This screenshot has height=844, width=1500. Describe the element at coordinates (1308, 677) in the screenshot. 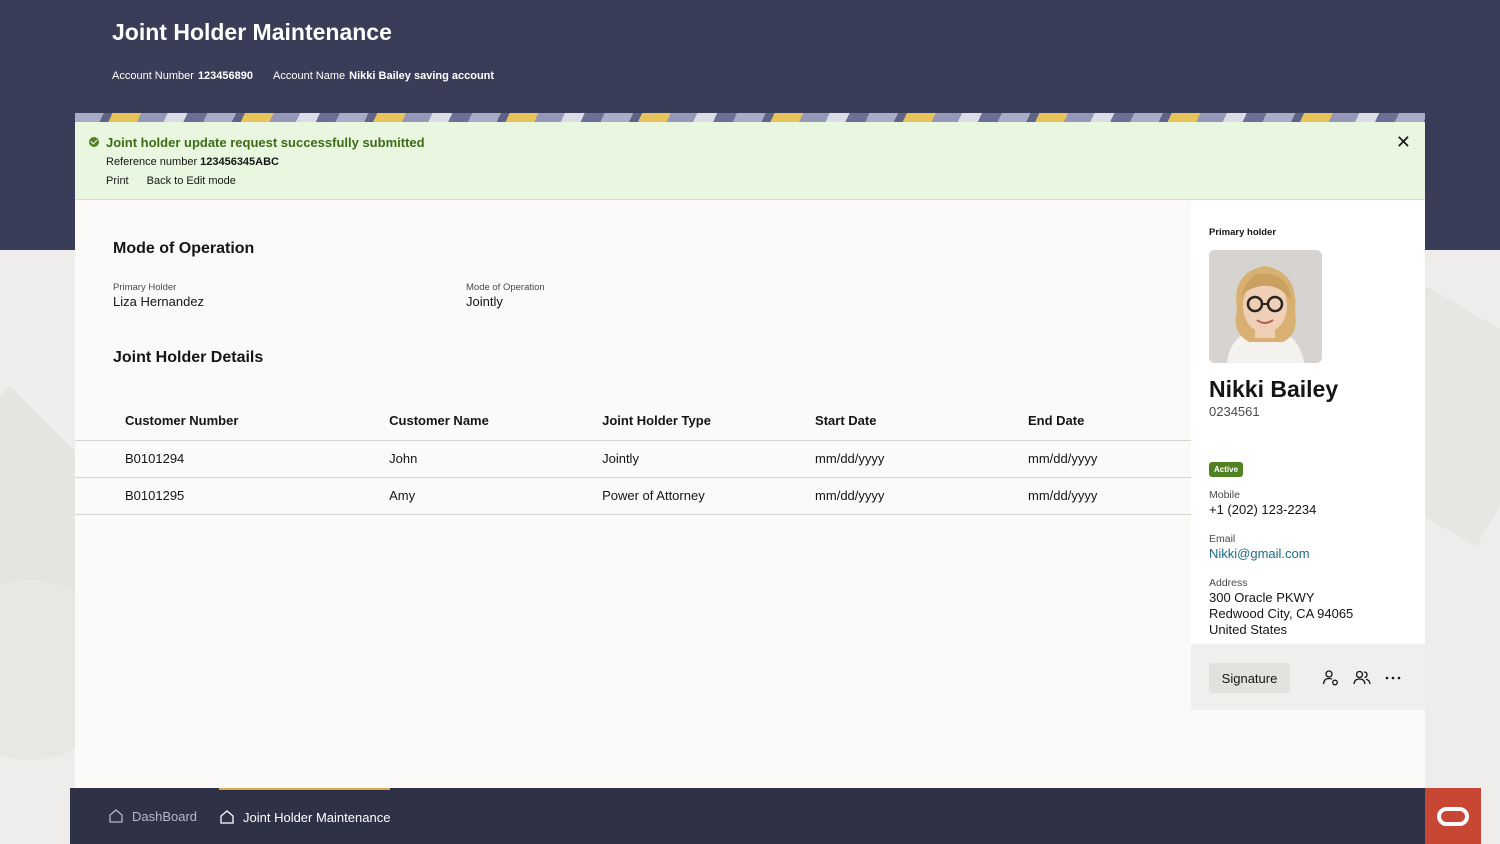

I see `primary-holder-actions: Signature` at that location.